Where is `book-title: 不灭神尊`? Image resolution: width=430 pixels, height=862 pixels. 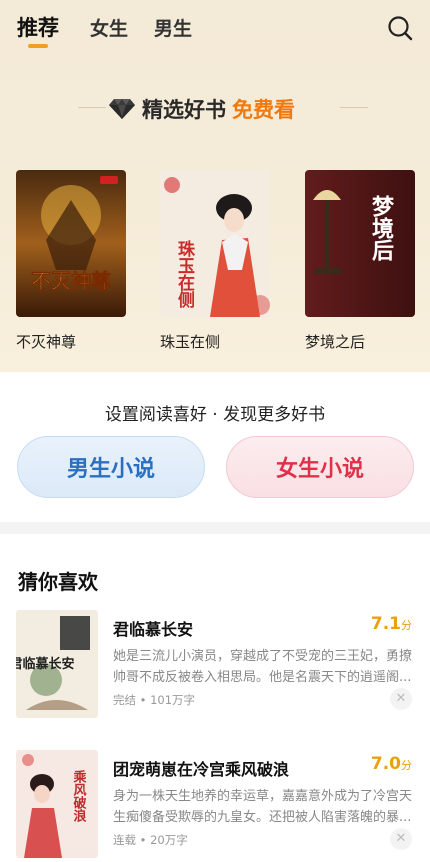
book-title: 不灭神尊 is located at coordinates (71, 341).